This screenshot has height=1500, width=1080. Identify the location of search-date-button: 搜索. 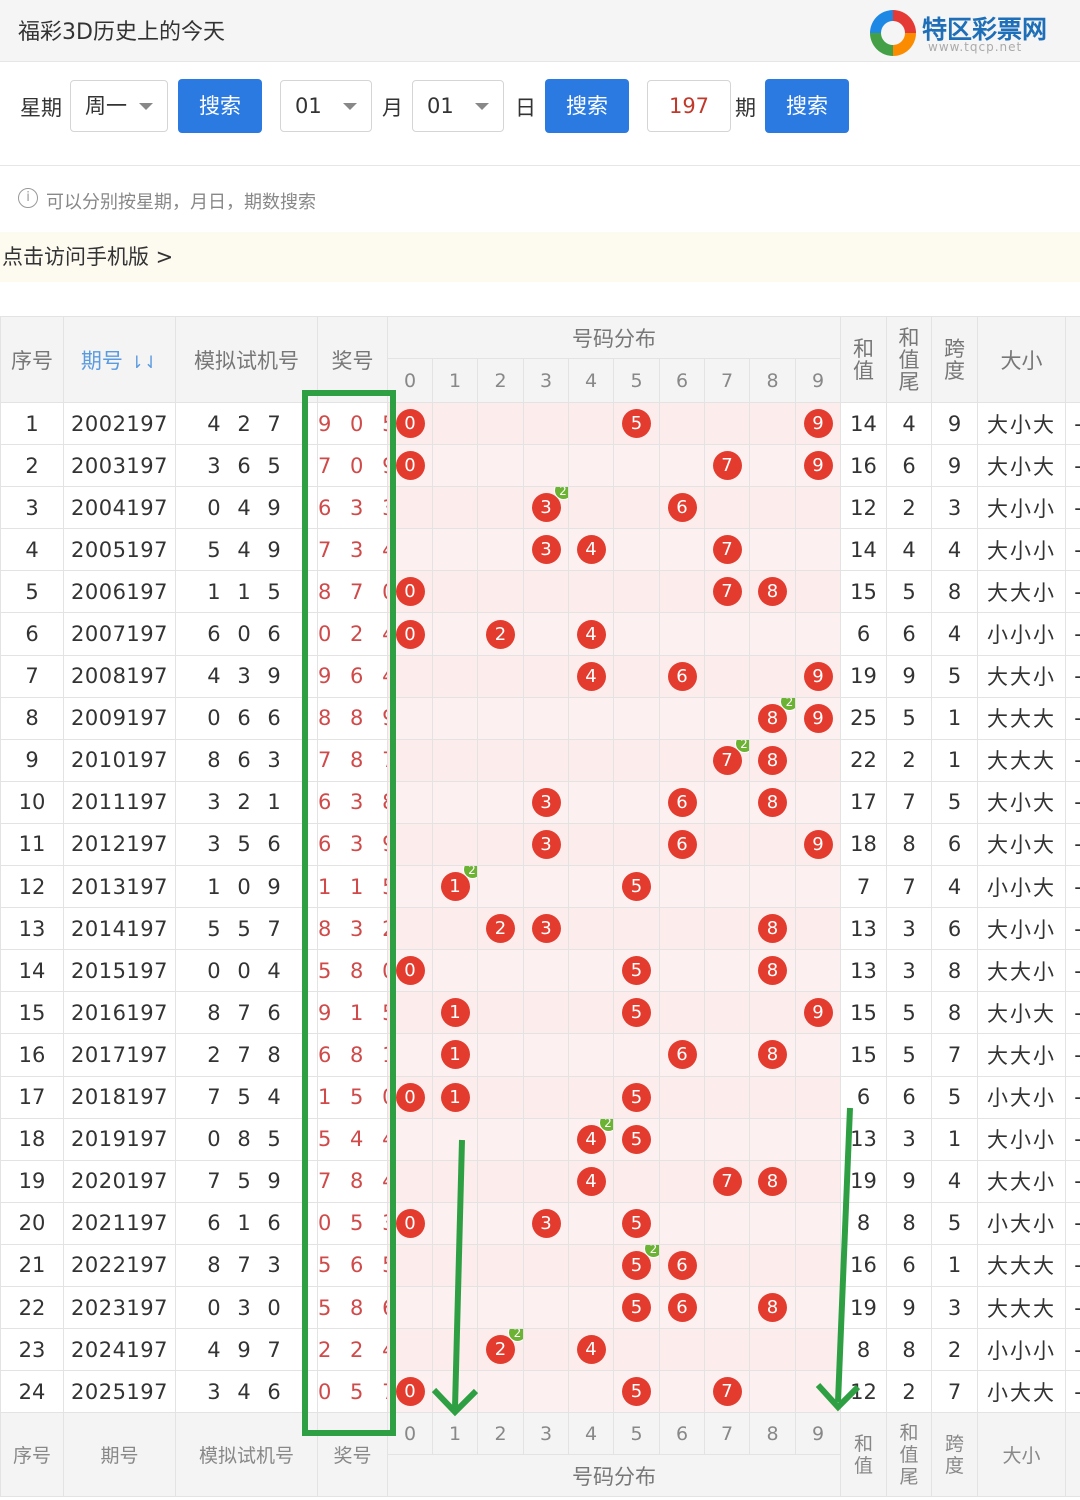
(587, 106).